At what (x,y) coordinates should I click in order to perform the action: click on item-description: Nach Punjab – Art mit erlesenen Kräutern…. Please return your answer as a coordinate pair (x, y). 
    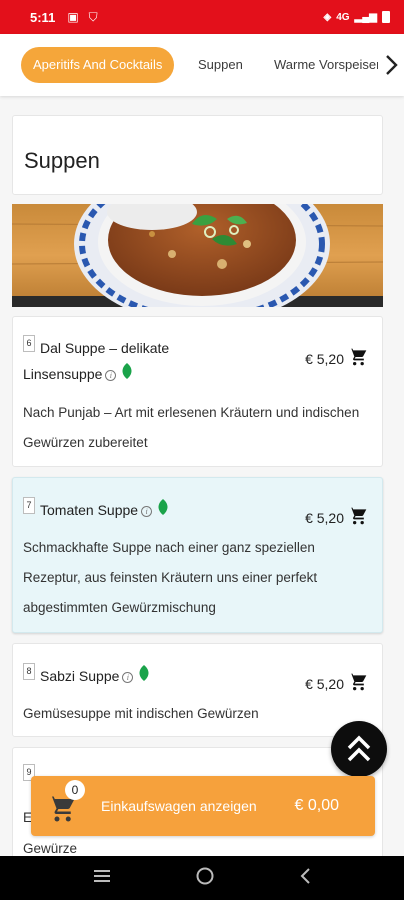
    Looking at the image, I should click on (191, 412).